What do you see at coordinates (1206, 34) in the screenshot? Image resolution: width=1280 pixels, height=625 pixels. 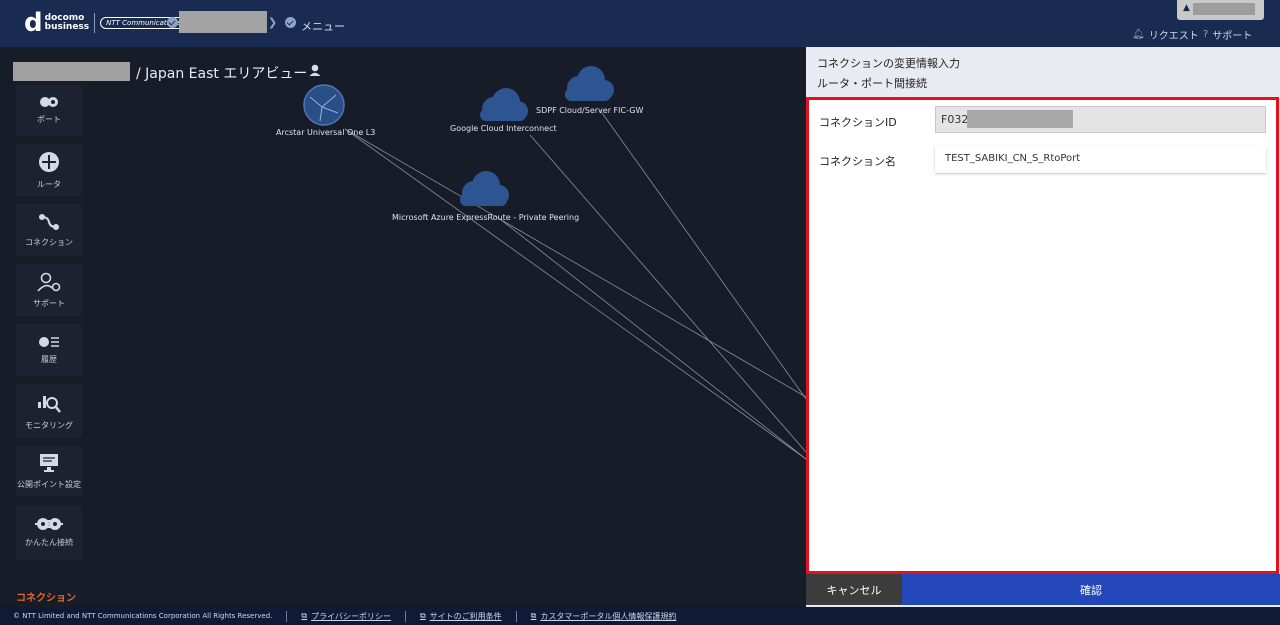 I see `help-circle-icon: ?` at bounding box center [1206, 34].